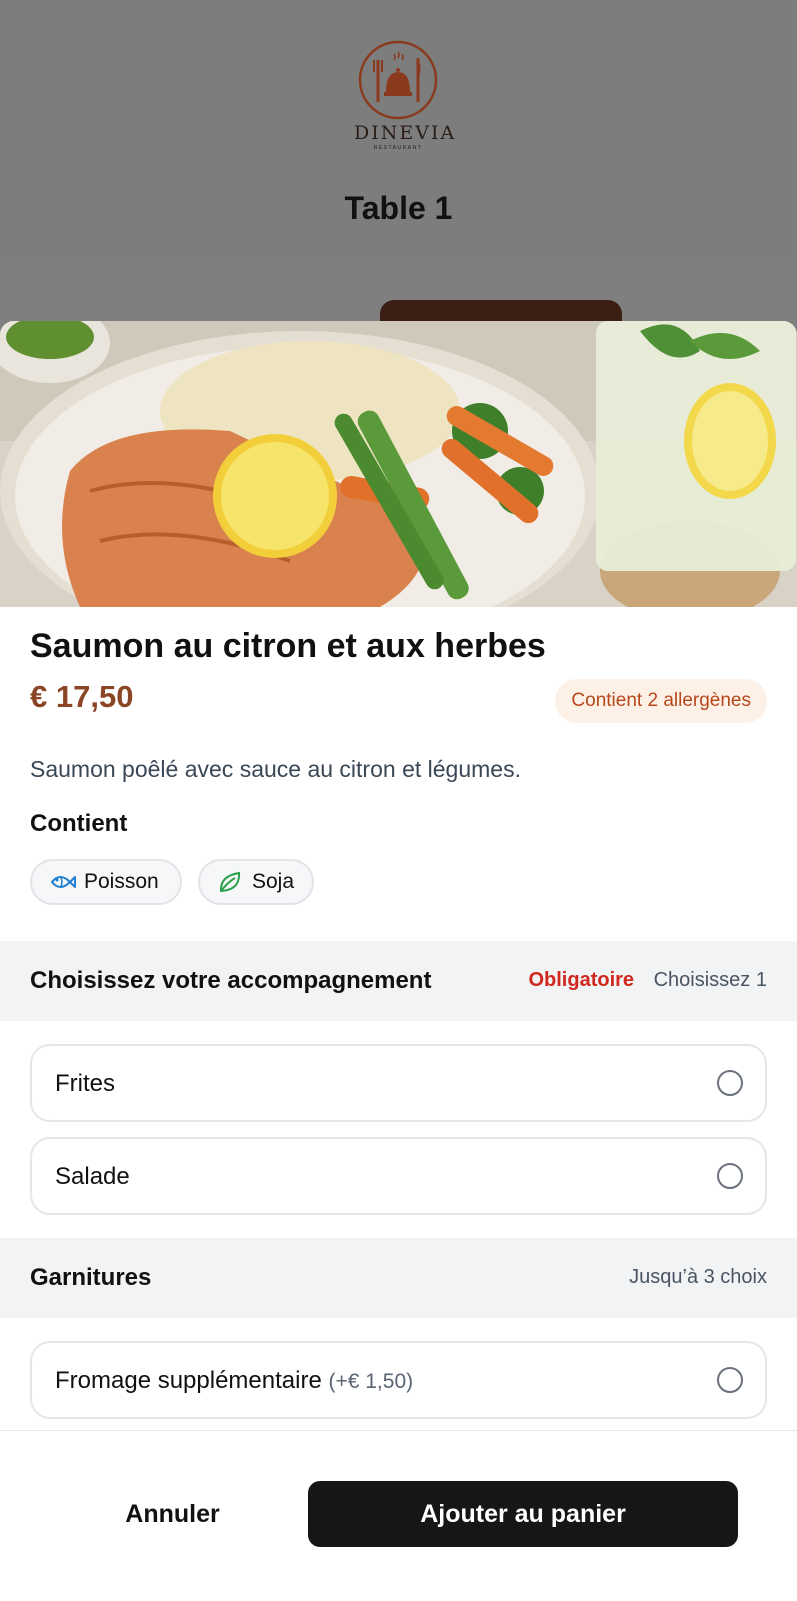 Image resolution: width=797 pixels, height=1601 pixels. I want to click on option-label: Salade, so click(92, 1176).